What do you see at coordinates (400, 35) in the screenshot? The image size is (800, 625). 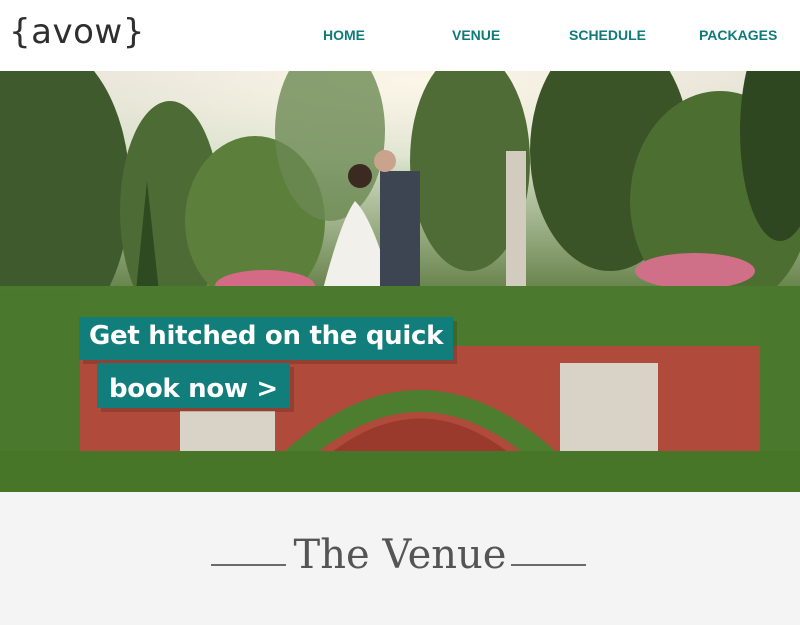 I see `site-header: {avow} HOME VENUE SCHEDULE PACKAGES` at bounding box center [400, 35].